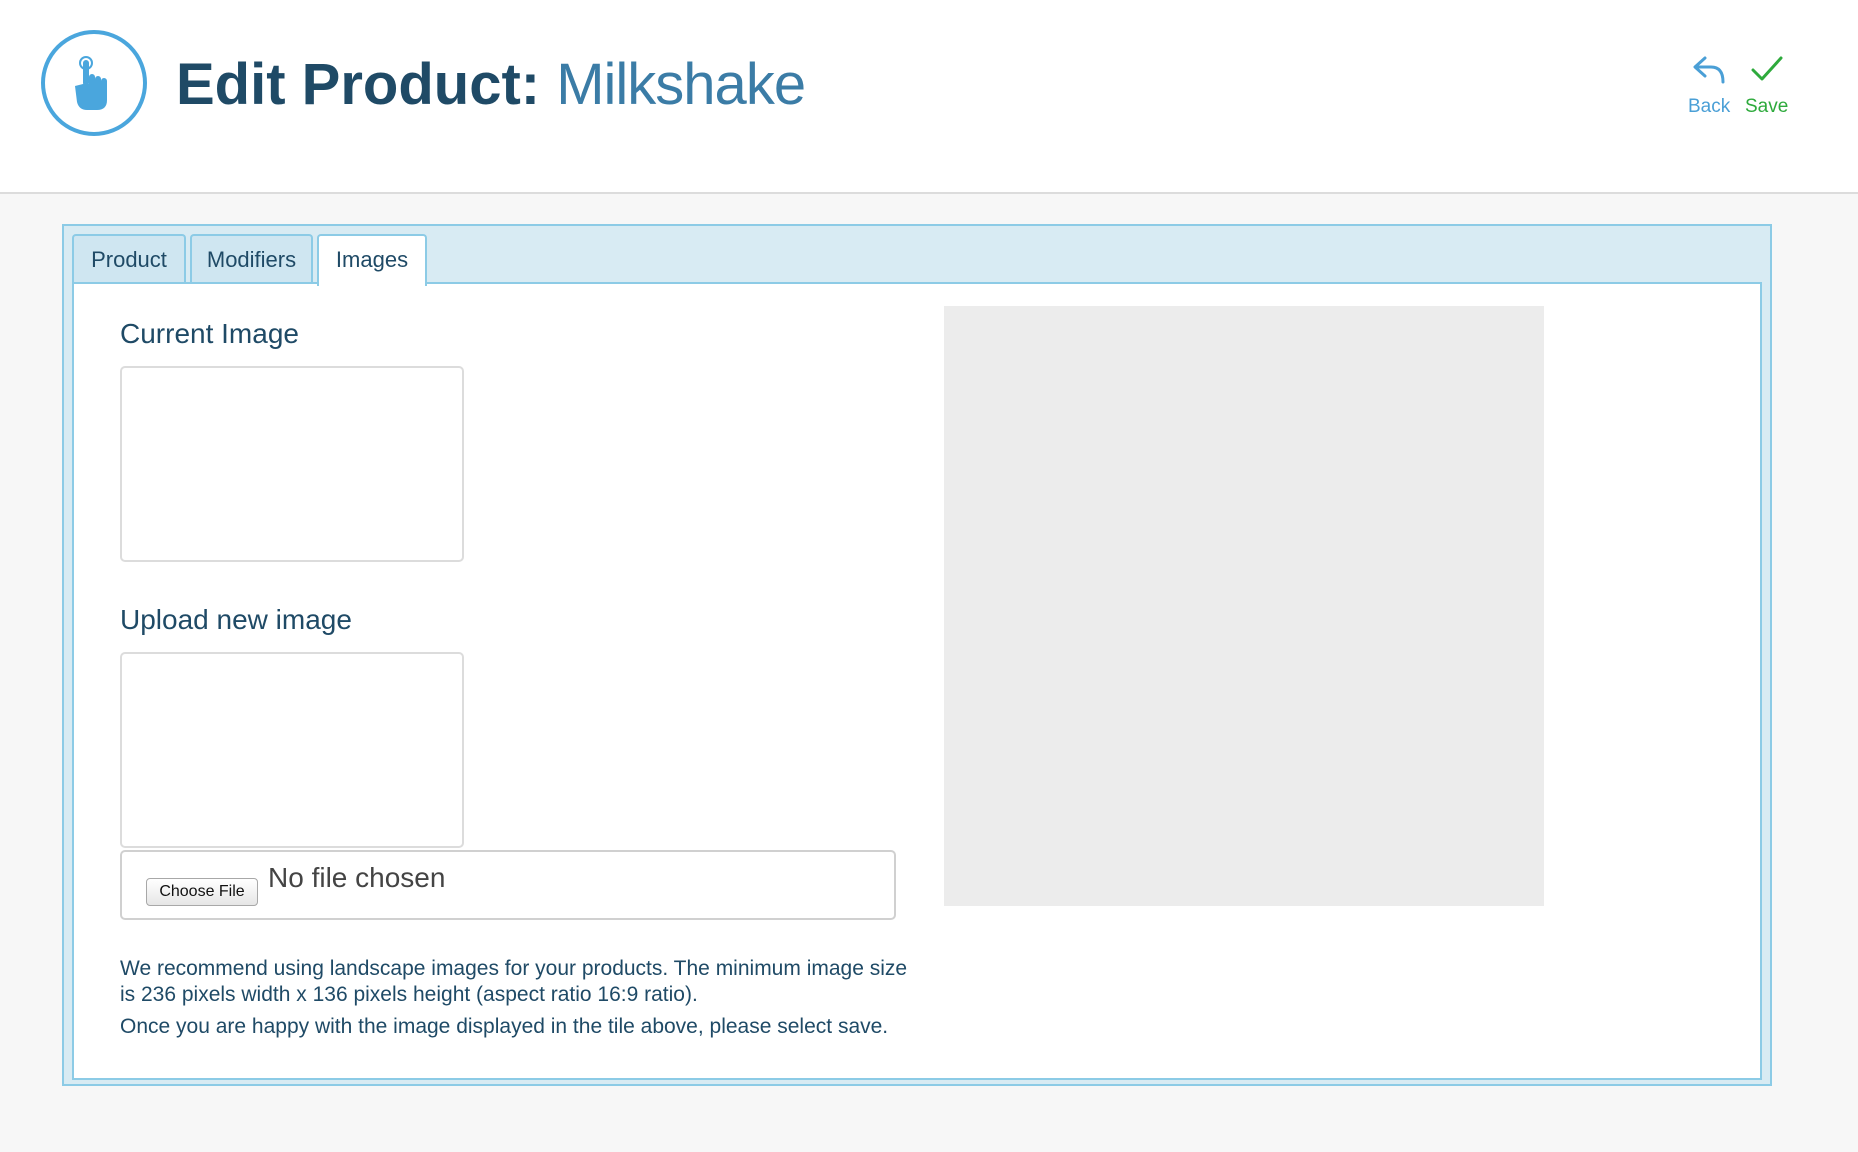  What do you see at coordinates (129, 259) in the screenshot?
I see `tab-product: Product` at bounding box center [129, 259].